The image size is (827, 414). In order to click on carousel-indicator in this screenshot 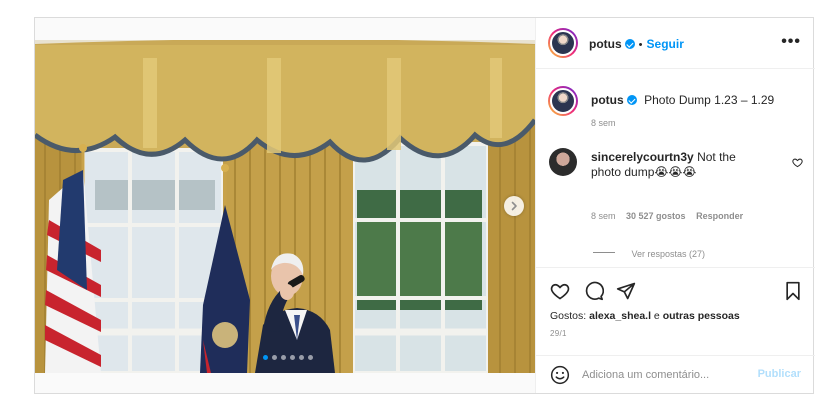, I will do `click(288, 357)`.